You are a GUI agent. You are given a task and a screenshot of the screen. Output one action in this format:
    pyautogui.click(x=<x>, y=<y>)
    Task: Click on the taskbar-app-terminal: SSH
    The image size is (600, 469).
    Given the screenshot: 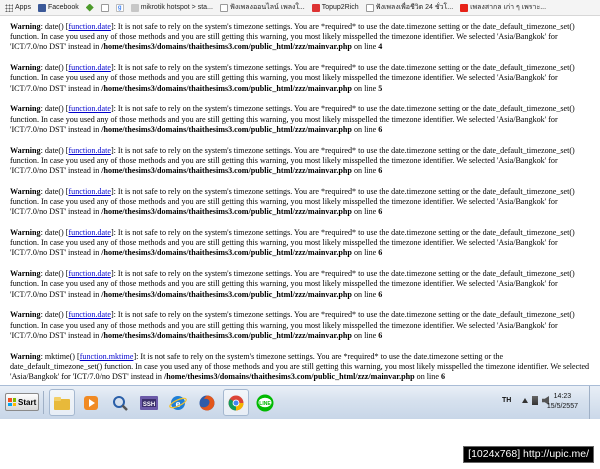 What is the action you would take?
    pyautogui.click(x=149, y=402)
    